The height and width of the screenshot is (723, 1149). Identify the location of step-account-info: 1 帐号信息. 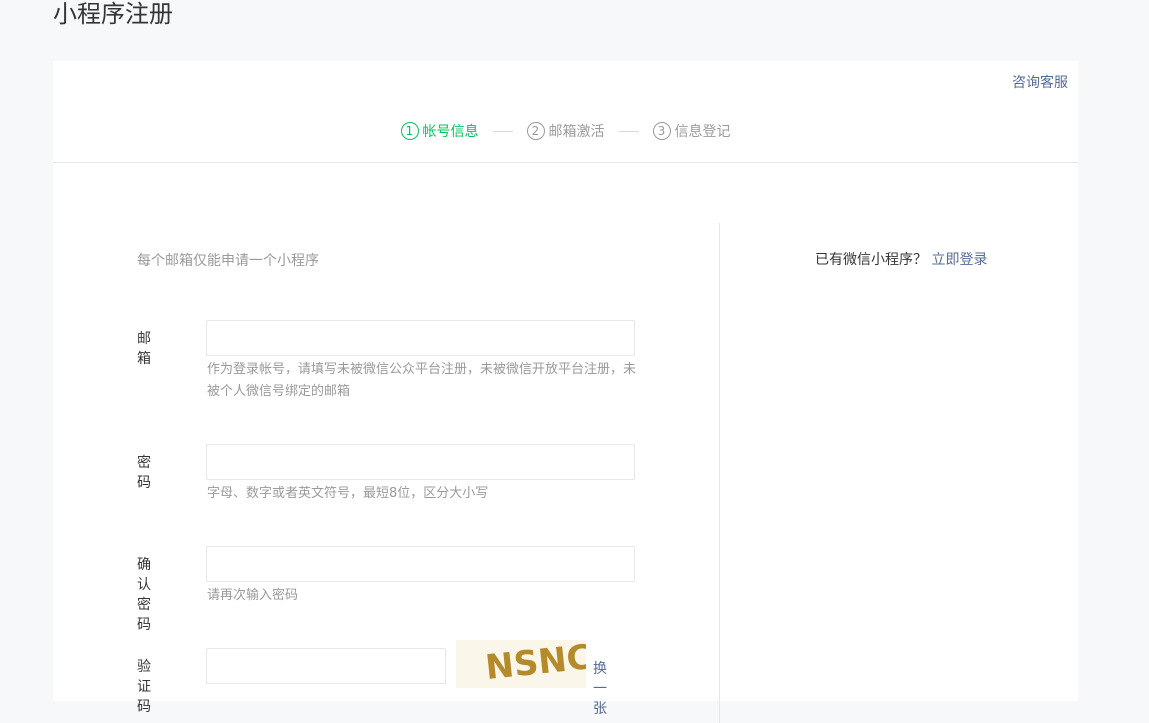
(439, 131).